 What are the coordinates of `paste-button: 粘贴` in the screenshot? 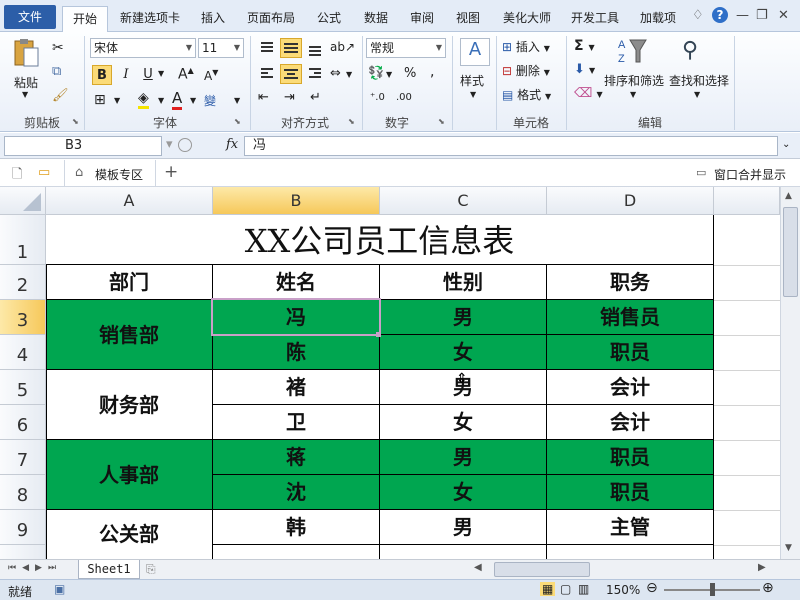 It's located at (26, 82).